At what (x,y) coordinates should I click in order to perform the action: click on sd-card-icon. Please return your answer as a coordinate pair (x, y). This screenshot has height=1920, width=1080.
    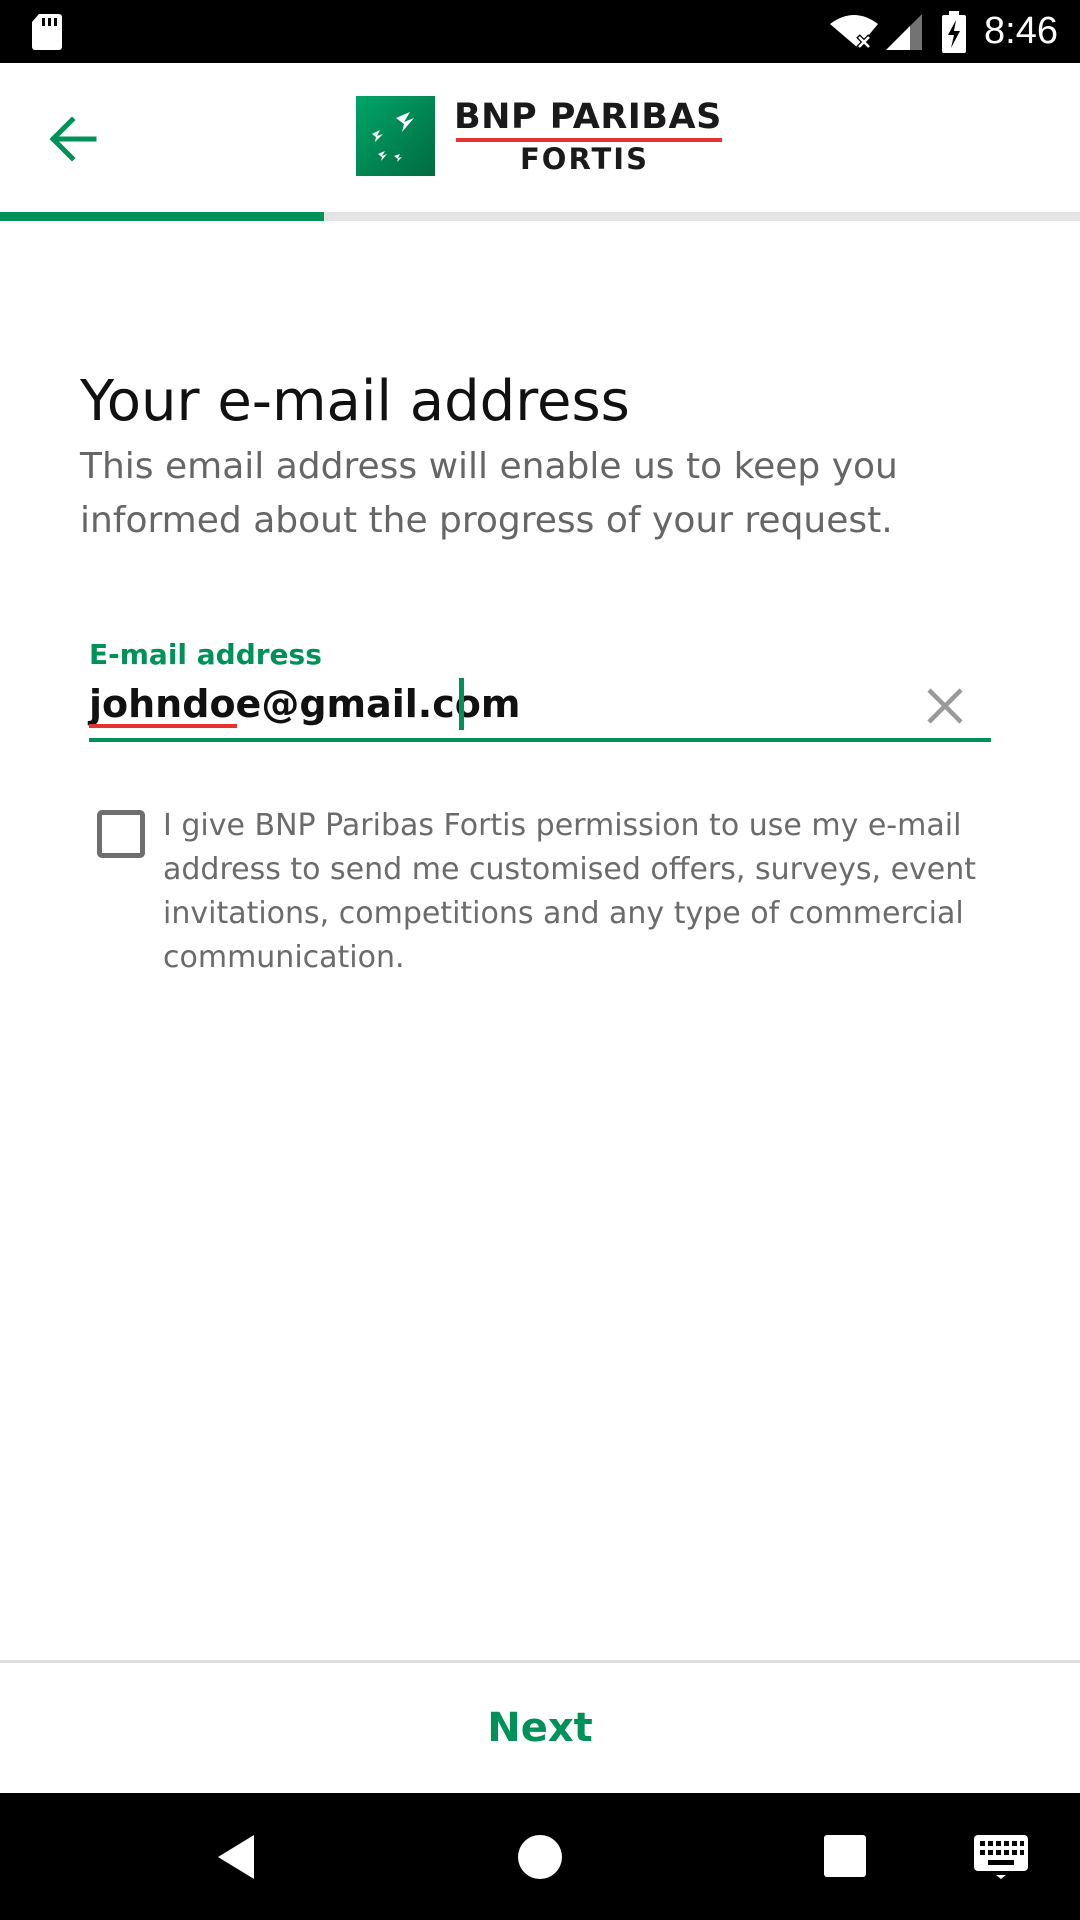
    Looking at the image, I should click on (47, 32).